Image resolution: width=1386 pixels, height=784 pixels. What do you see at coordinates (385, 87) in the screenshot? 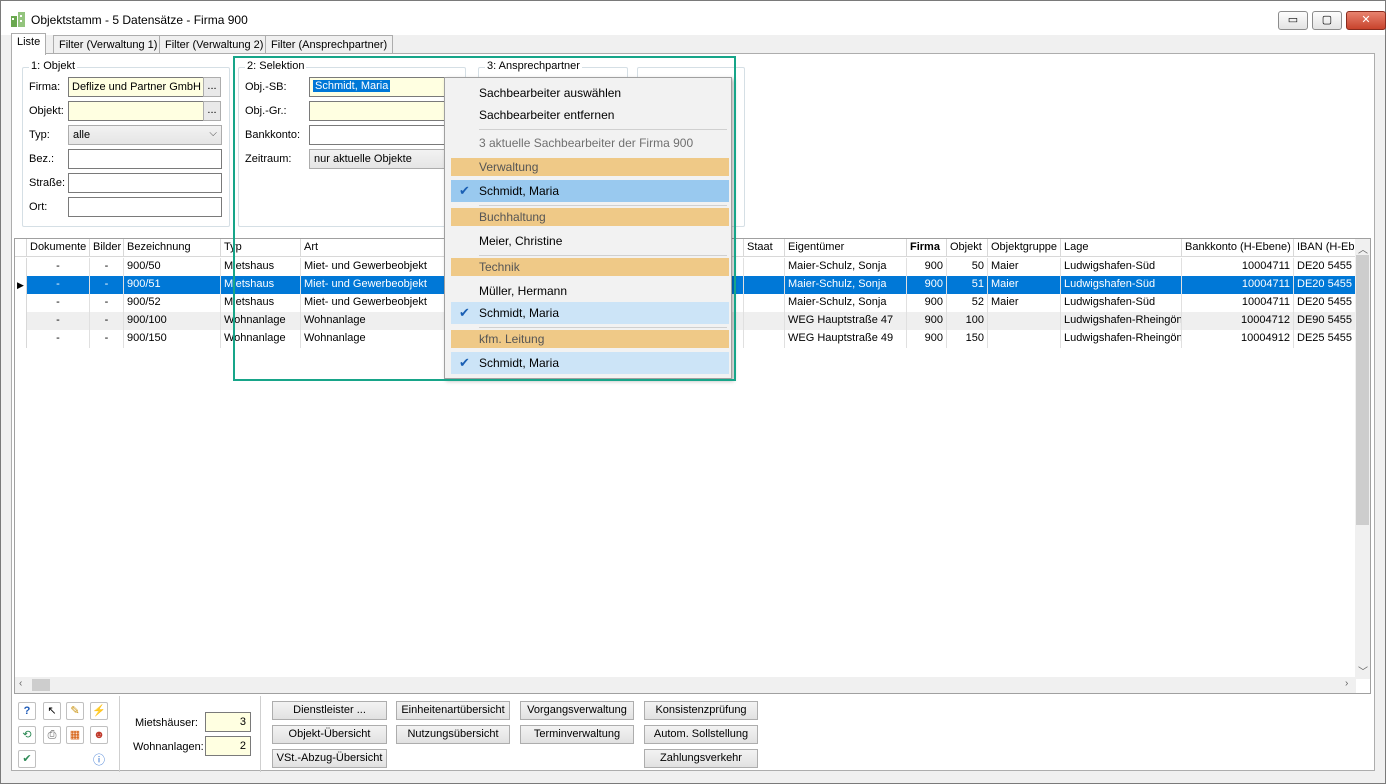
I see `objsb-field: Schmidt, Maria` at bounding box center [385, 87].